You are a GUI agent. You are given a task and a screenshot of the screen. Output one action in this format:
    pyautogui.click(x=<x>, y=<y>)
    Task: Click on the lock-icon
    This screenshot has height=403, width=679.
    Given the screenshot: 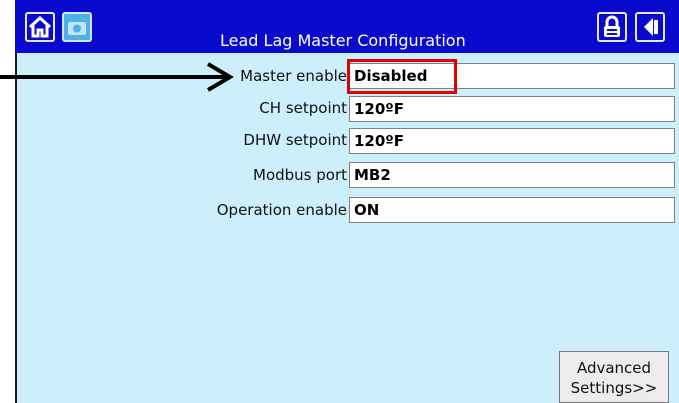 What is the action you would take?
    pyautogui.click(x=612, y=26)
    